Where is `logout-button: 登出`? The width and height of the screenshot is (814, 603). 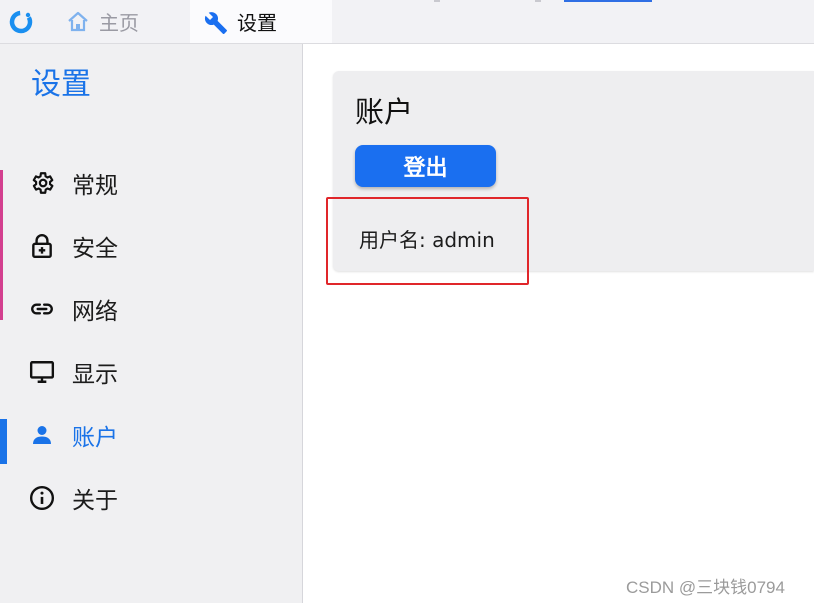 logout-button: 登出 is located at coordinates (425, 166).